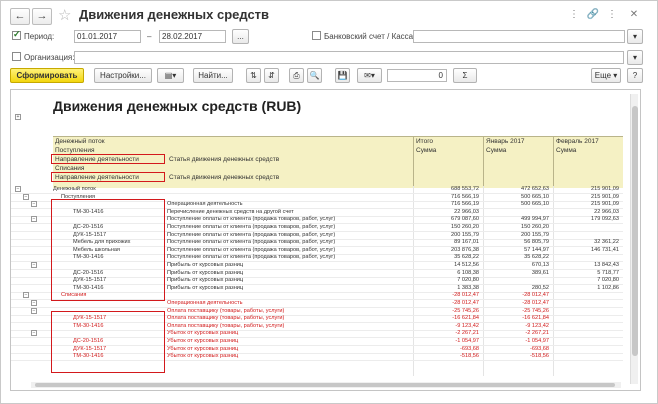 The height and width of the screenshot is (404, 658). I want to click on cell-amount-j: 56 805,79, so click(536, 242).